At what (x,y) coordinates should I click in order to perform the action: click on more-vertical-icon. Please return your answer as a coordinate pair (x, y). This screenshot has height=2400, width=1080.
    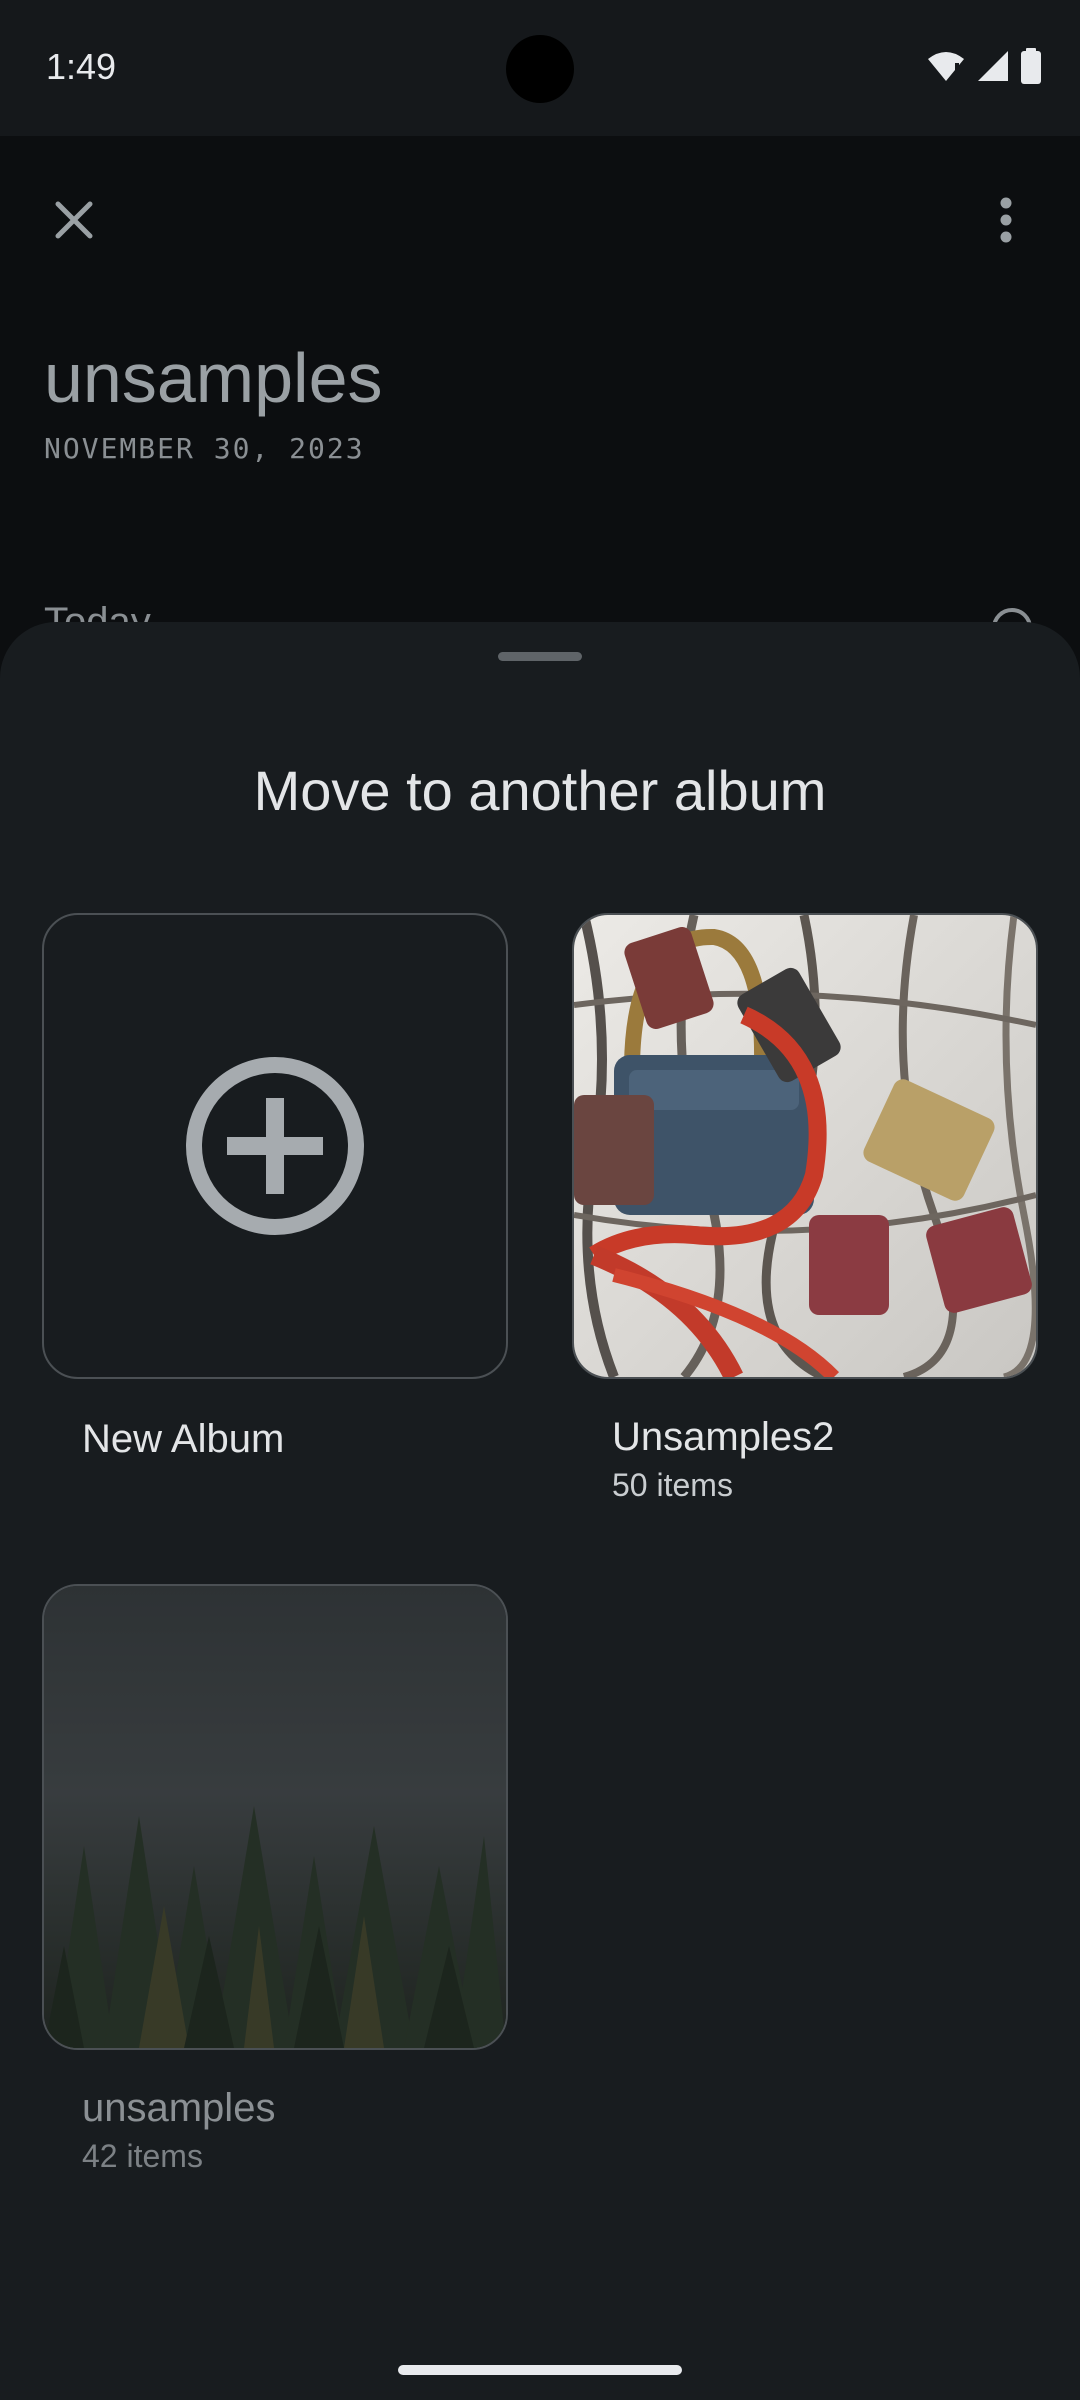
    Looking at the image, I should click on (1006, 220).